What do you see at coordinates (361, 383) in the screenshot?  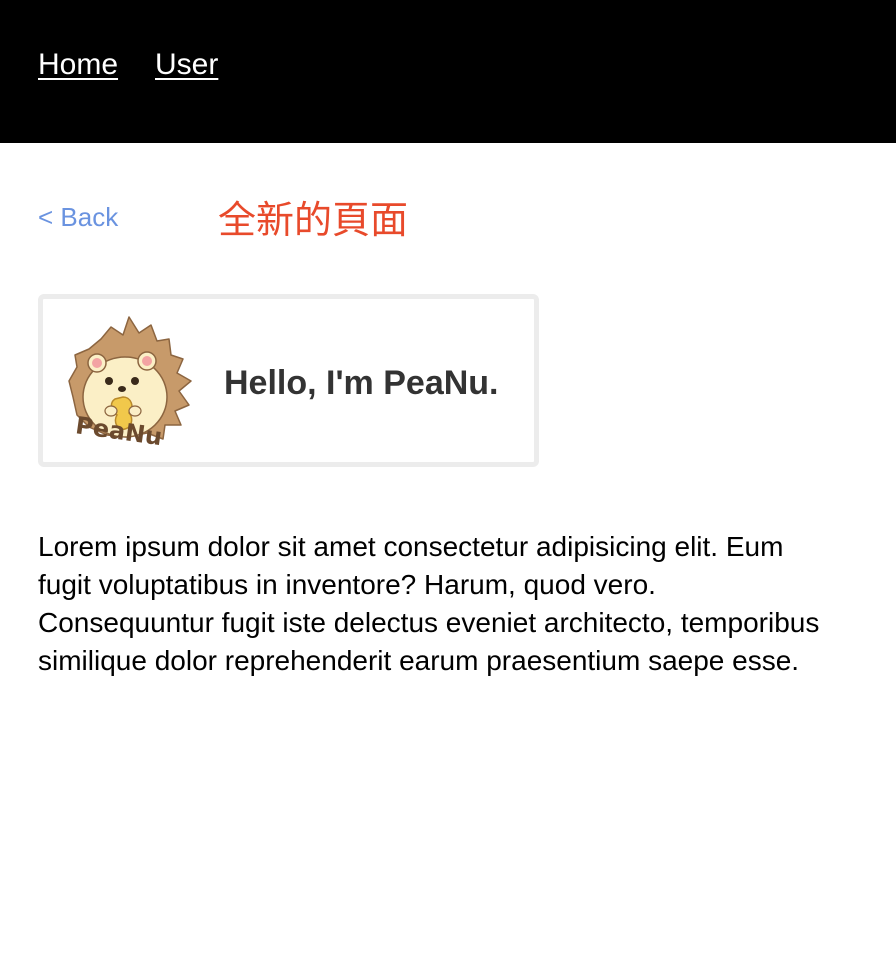 I see `card-title: Hello, I'm PeaNu.` at bounding box center [361, 383].